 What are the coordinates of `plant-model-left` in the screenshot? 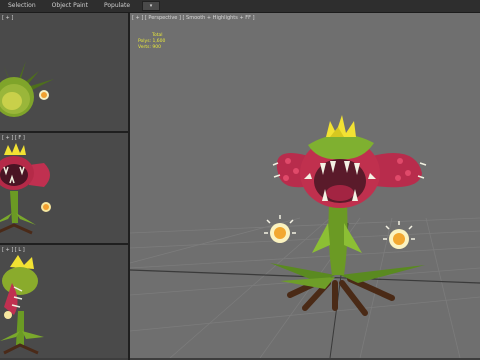 It's located at (22, 305).